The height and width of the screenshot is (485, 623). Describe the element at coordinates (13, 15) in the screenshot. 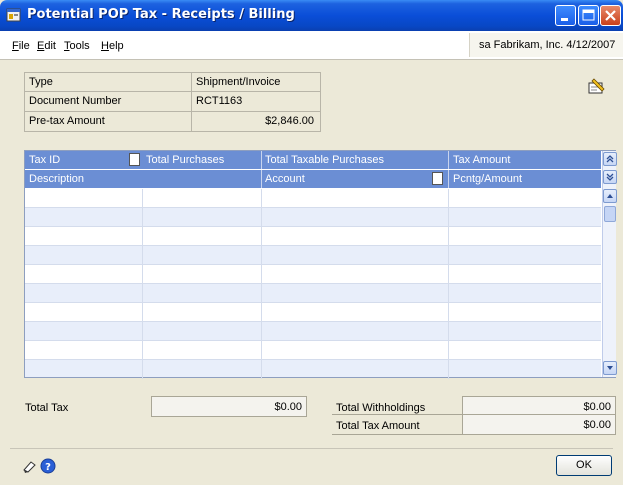

I see `app-icon` at that location.